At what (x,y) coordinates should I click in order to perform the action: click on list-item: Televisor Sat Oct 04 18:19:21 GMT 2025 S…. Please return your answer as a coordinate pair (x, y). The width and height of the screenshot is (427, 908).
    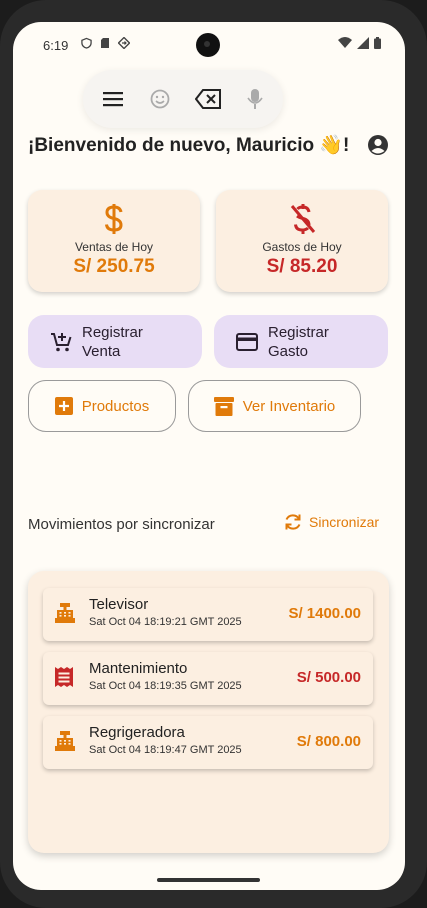
    Looking at the image, I should click on (208, 614).